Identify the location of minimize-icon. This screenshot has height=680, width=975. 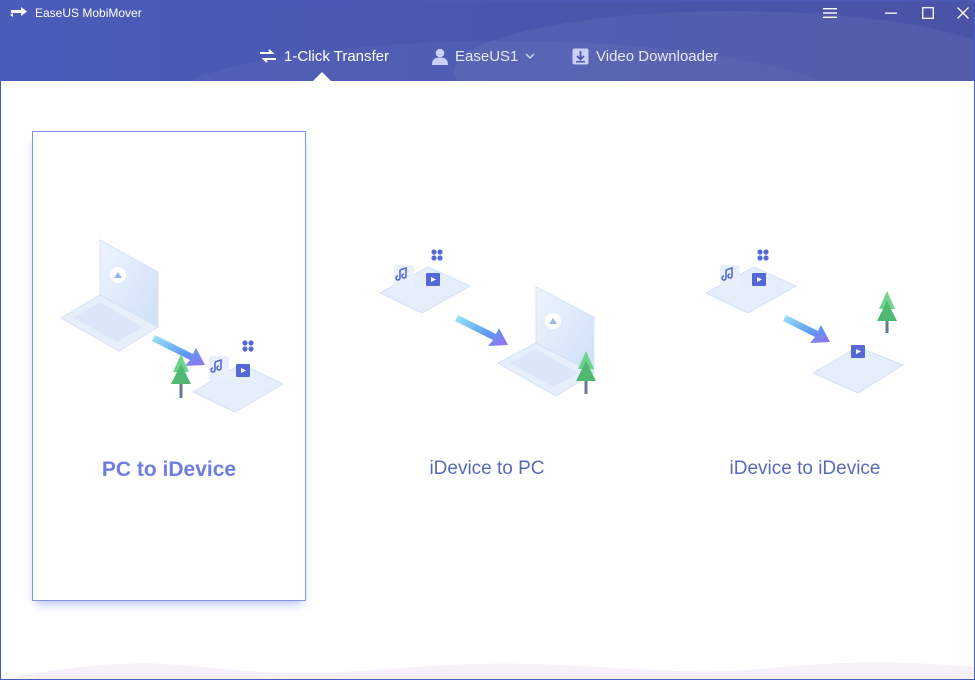
(891, 13).